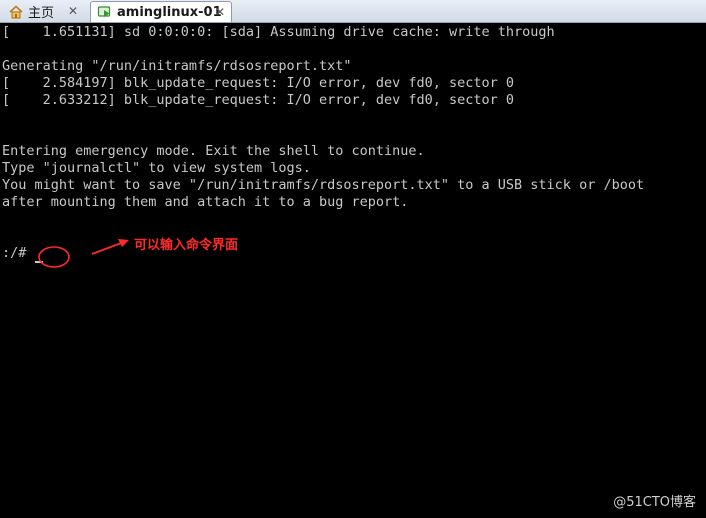 This screenshot has height=518, width=706. Describe the element at coordinates (16, 11) in the screenshot. I see `home-icon` at that location.